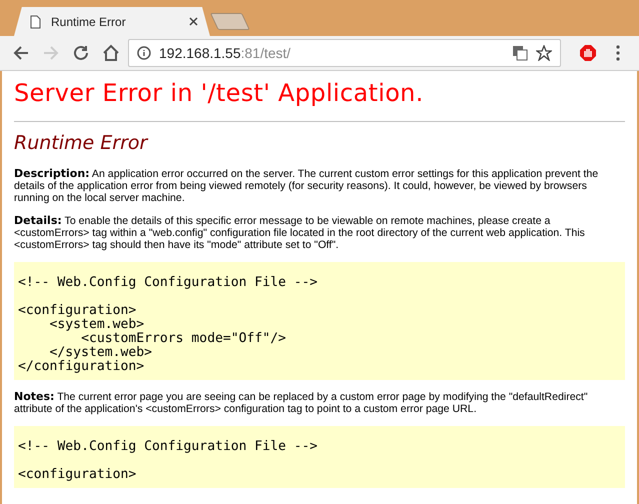  Describe the element at coordinates (101, 353) in the screenshot. I see `code-line: </system.web>` at that location.